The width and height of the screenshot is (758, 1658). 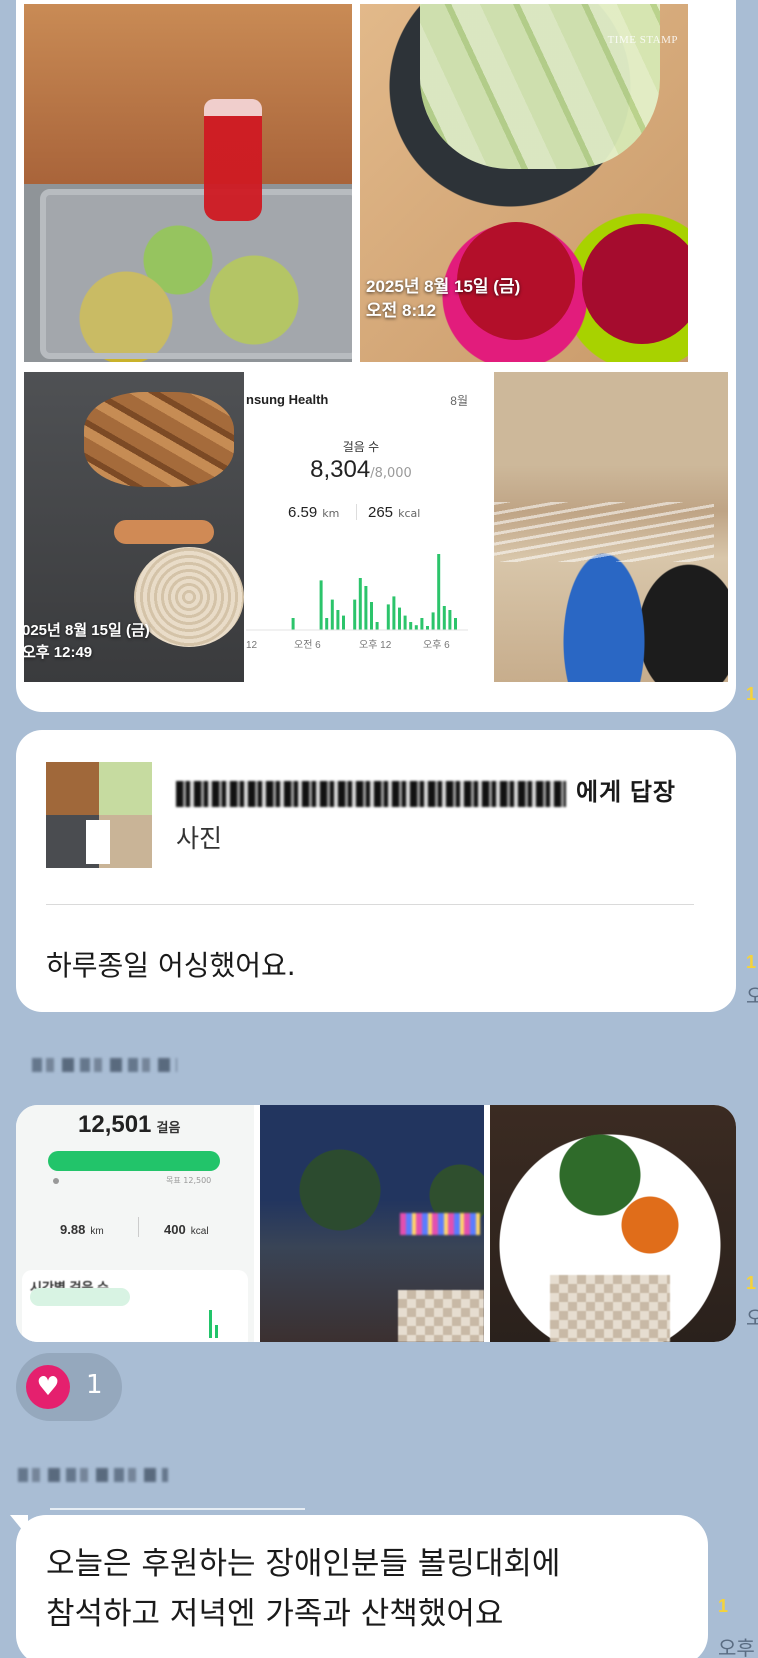 I want to click on message-text: 하루종일 어싱했어요., so click(x=171, y=964).